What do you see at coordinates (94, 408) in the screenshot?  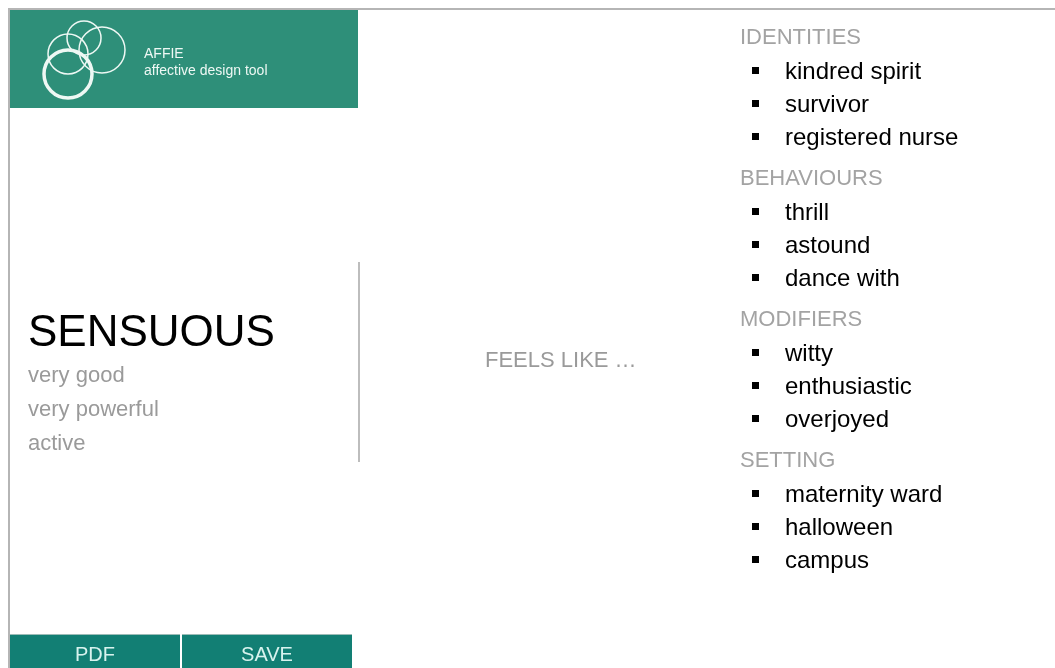 I see `emotion-quality: very powerful` at bounding box center [94, 408].